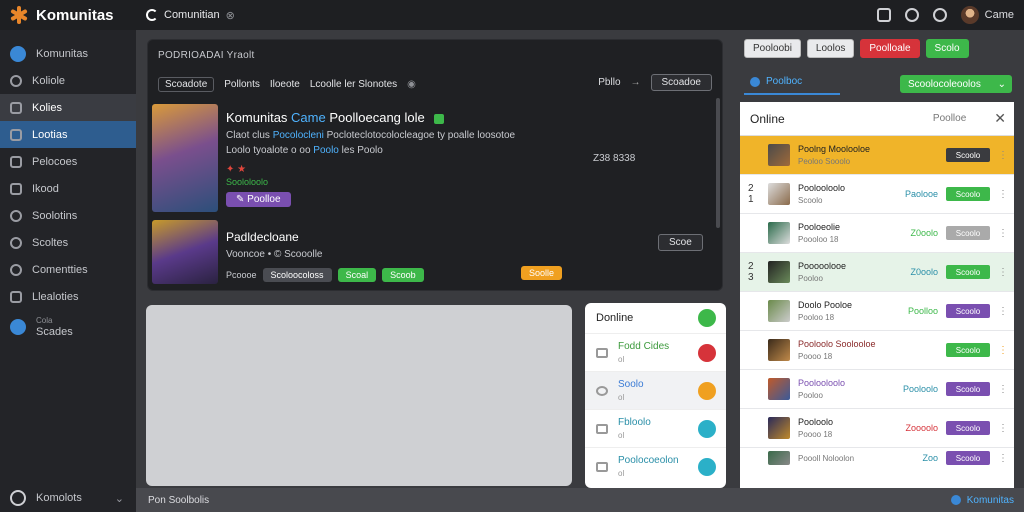 The width and height of the screenshot is (1024, 512). Describe the element at coordinates (16, 296) in the screenshot. I see `chat-icon` at that location.